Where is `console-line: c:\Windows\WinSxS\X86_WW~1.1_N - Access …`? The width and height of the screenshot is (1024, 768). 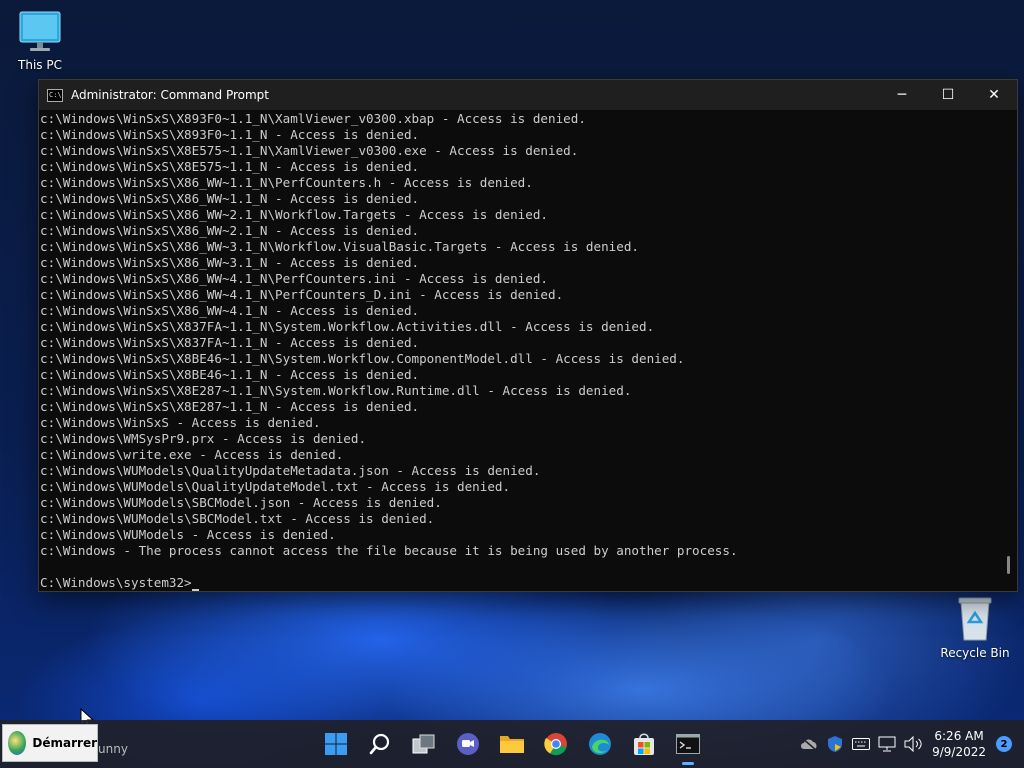
console-line: c:\Windows\WinSxS\X86_WW~1.1_N - Access … is located at coordinates (230, 198).